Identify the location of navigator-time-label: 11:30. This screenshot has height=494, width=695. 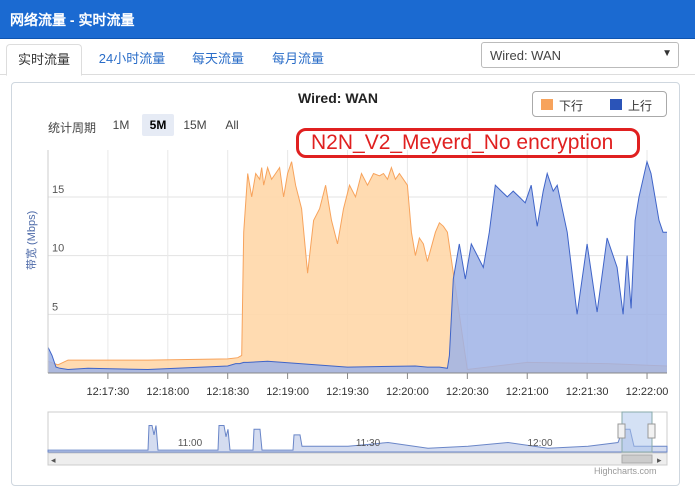
(368, 443).